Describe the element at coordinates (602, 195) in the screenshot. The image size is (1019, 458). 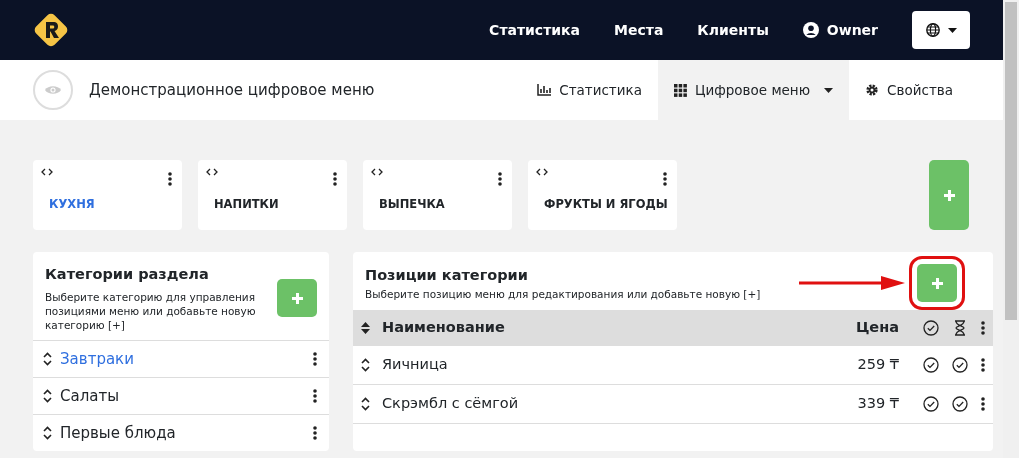
I see `section-card: ФРУКТЫ И ЯГОДЫ` at that location.